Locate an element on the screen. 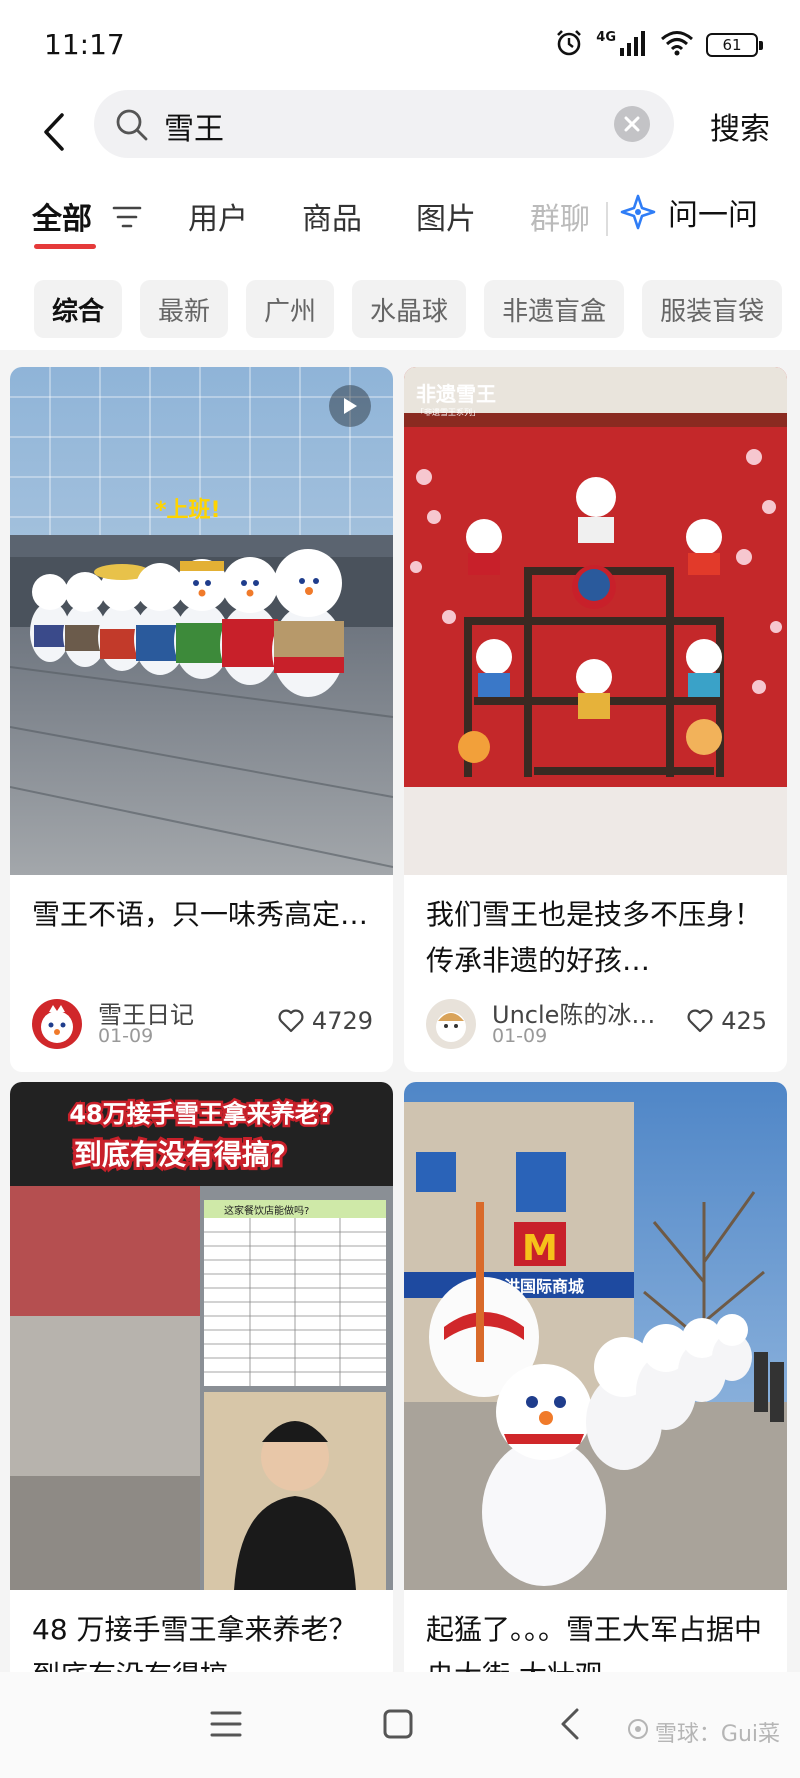 The height and width of the screenshot is (1778, 800). system-back-button is located at coordinates (570, 1724).